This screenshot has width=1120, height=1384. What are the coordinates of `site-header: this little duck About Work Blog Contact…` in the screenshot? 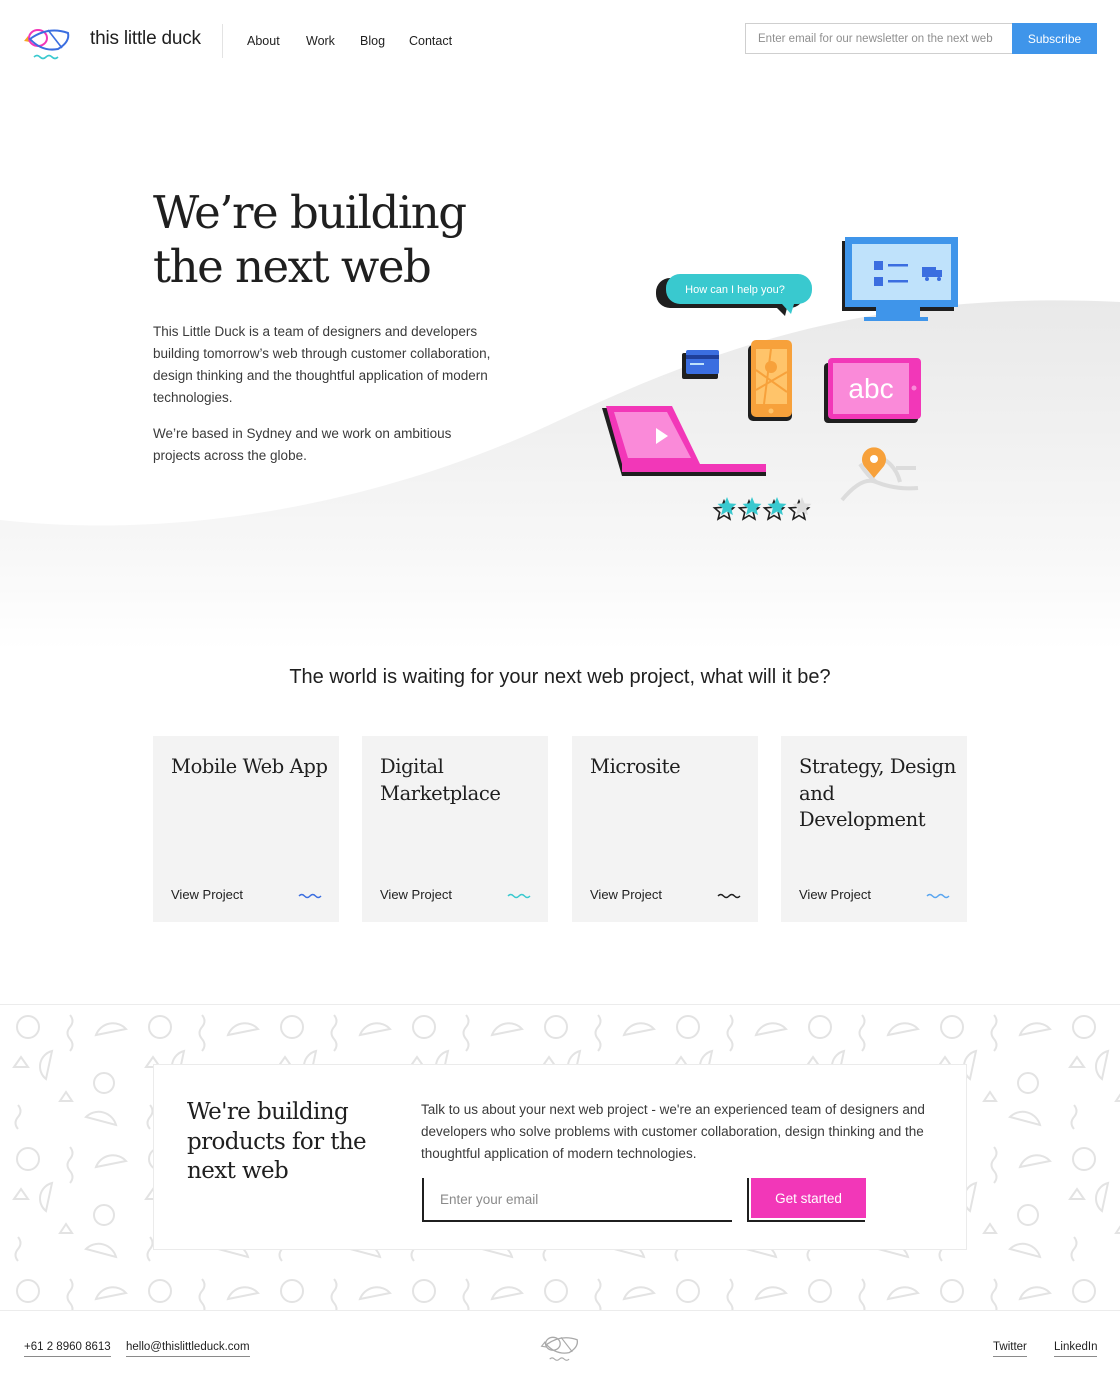 It's located at (560, 41).